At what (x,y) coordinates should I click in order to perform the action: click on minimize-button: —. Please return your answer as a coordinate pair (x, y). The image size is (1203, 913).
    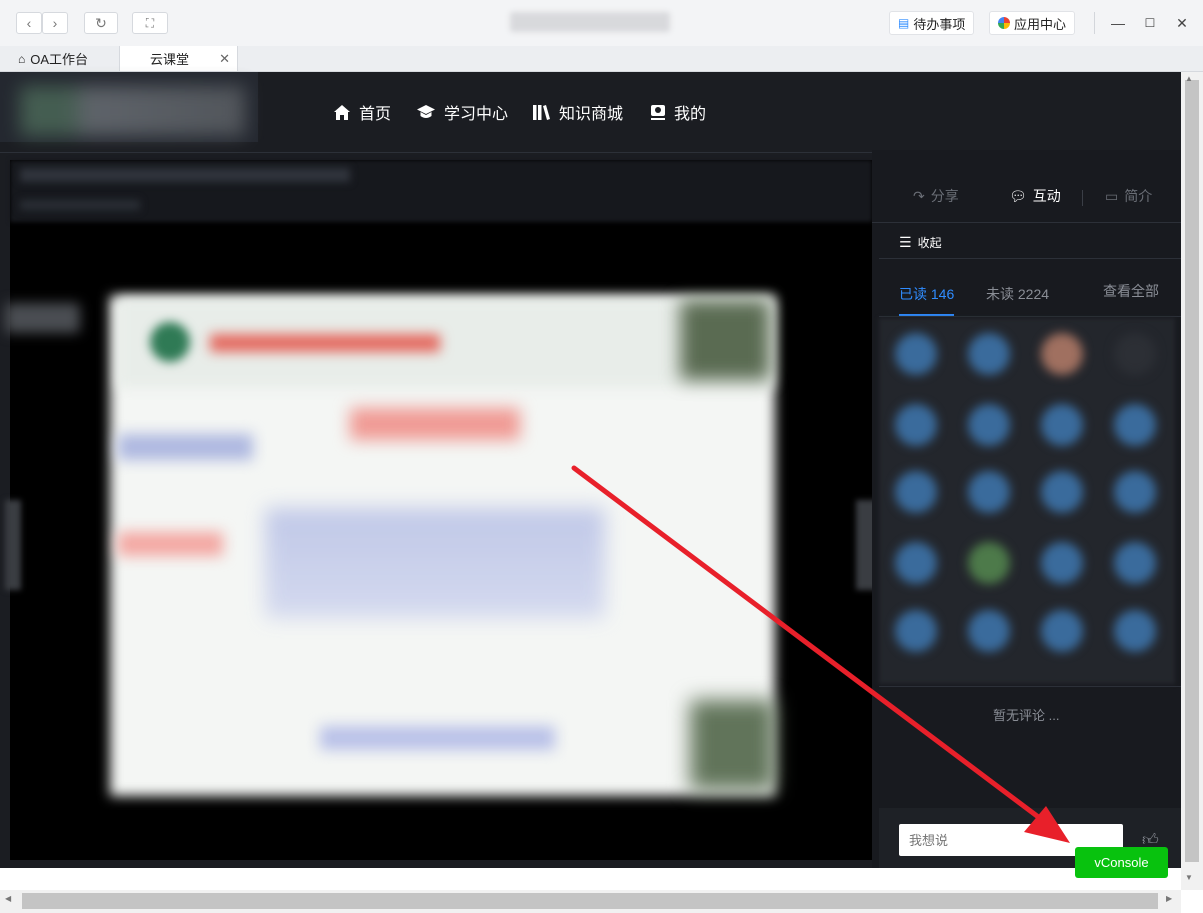
    Looking at the image, I should click on (1118, 23).